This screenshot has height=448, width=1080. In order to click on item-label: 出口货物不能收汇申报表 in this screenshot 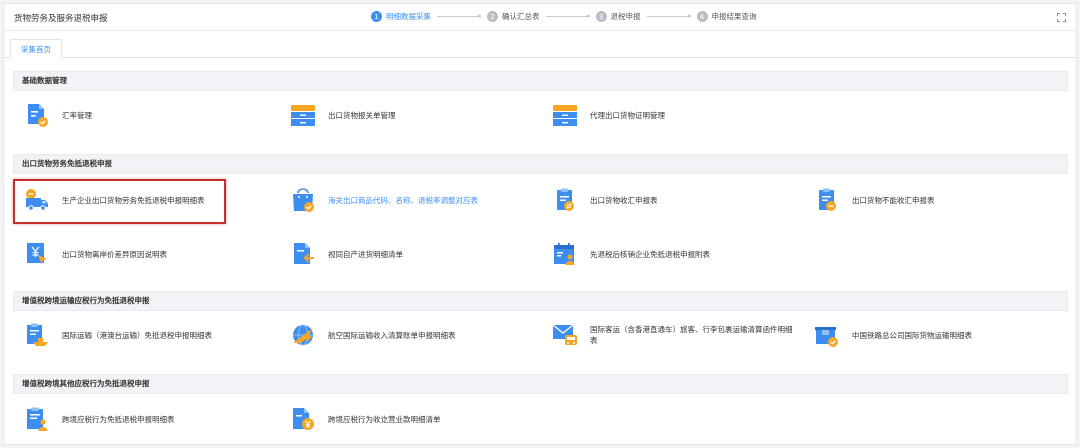, I will do `click(893, 200)`.